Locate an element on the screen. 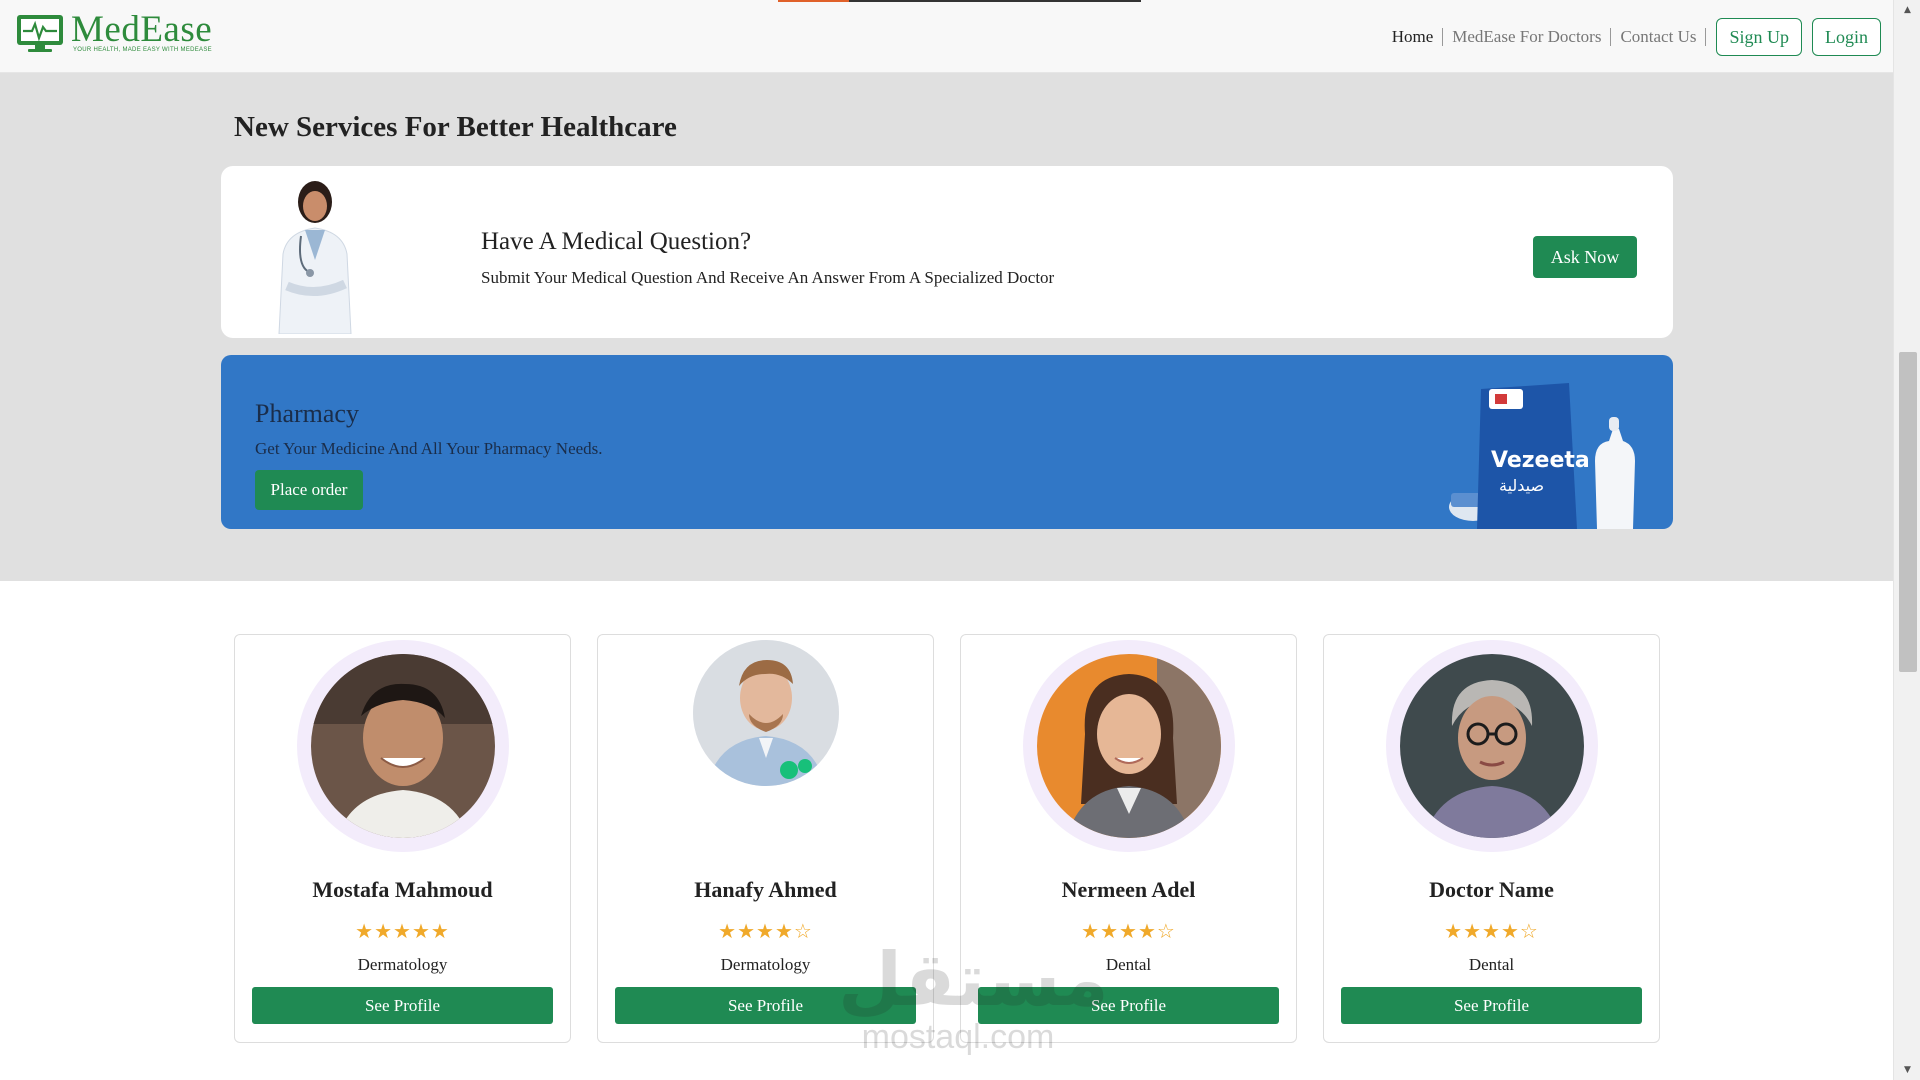 The height and width of the screenshot is (1080, 1920). question-title: Have A Medical Question? is located at coordinates (616, 241).